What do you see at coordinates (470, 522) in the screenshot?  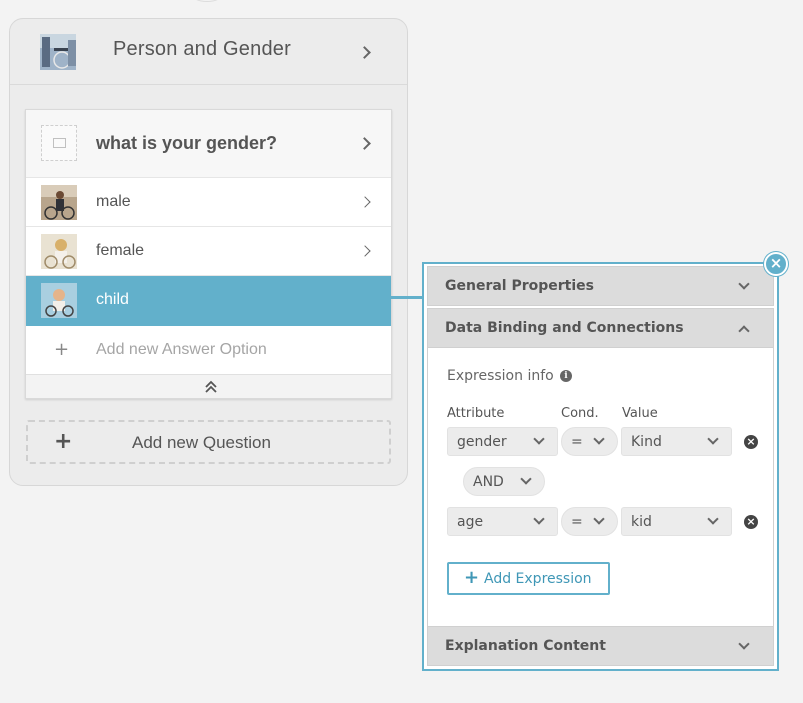 I see `attribute-value: age` at bounding box center [470, 522].